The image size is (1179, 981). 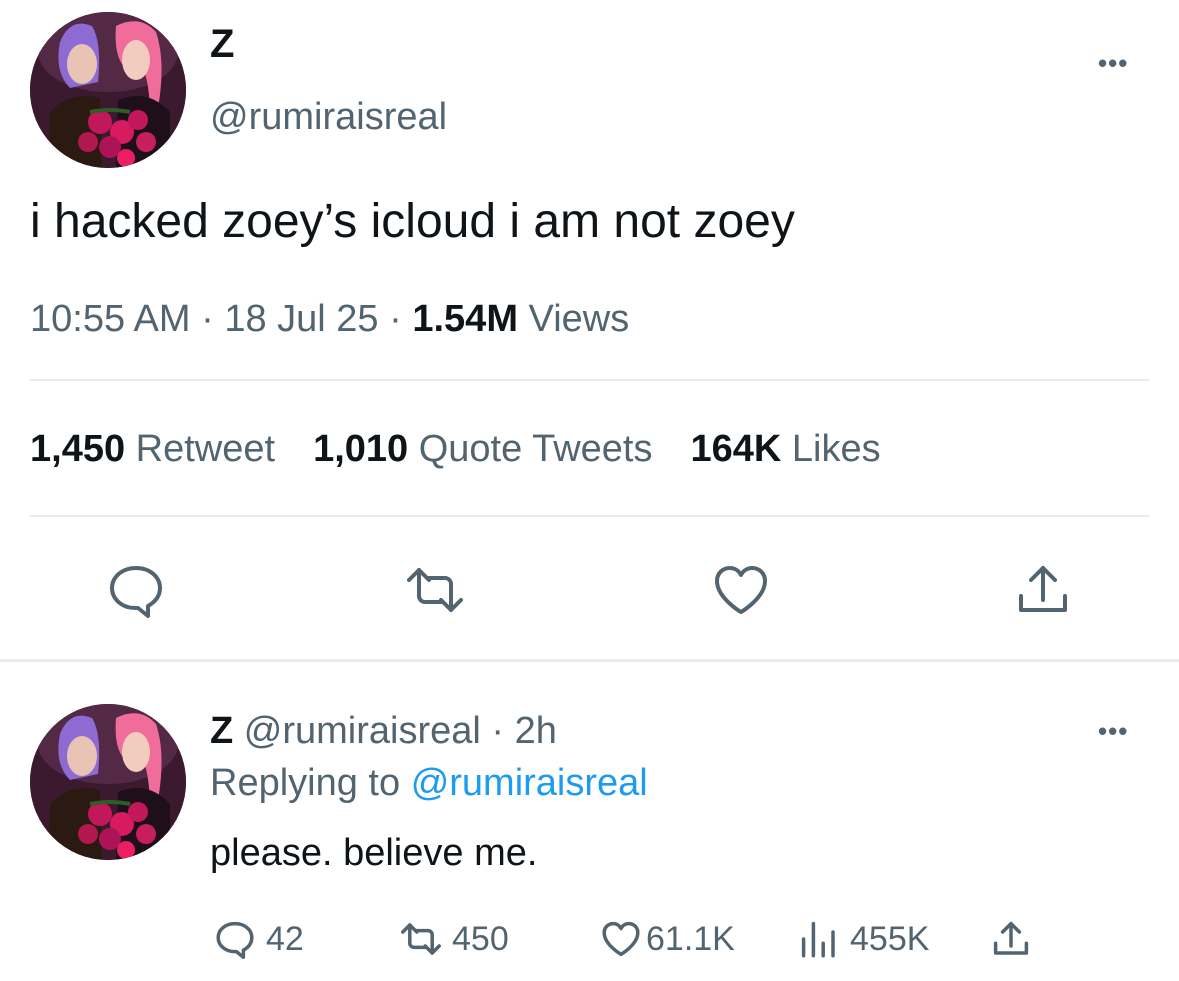 What do you see at coordinates (78, 449) in the screenshot?
I see `retweets-count: 1,450` at bounding box center [78, 449].